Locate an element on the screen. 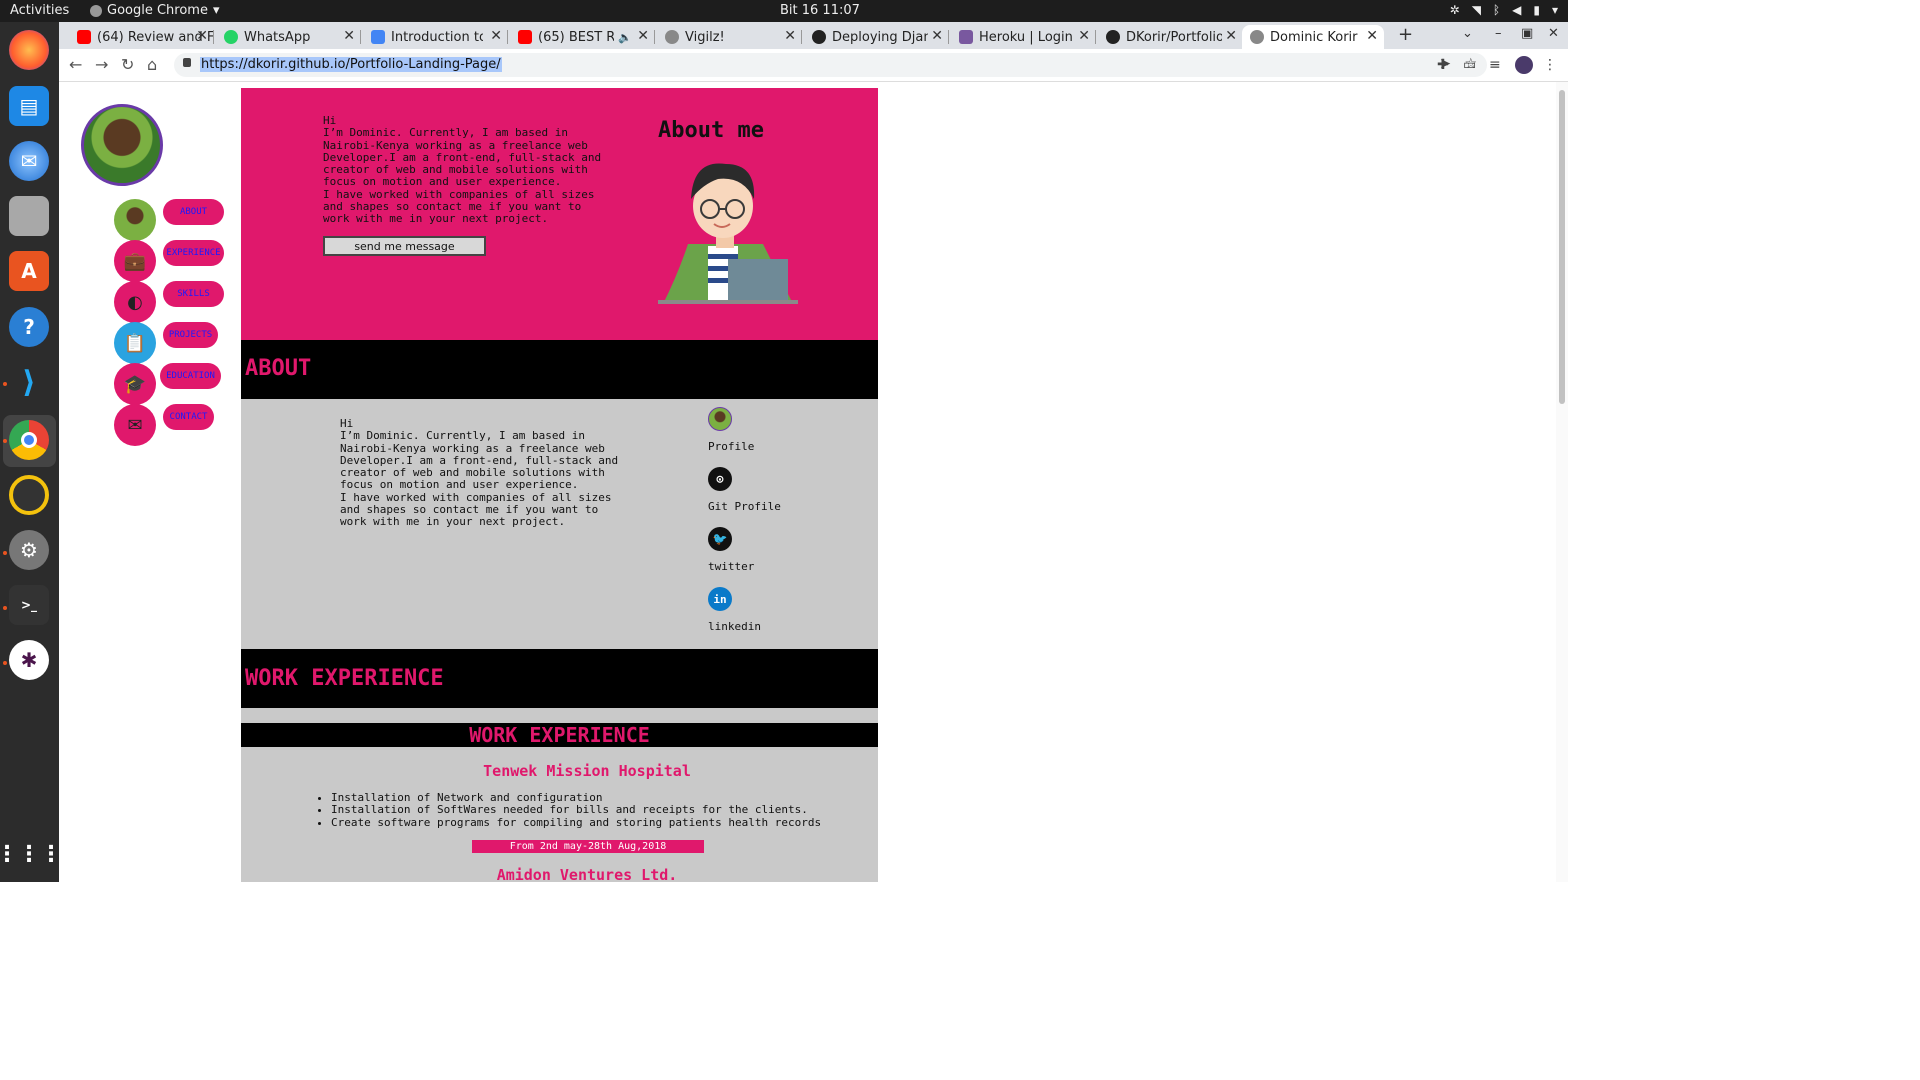 The image size is (1920, 1080). show-apps-icon: ⋮⋮⋮ is located at coordinates (31, 854).